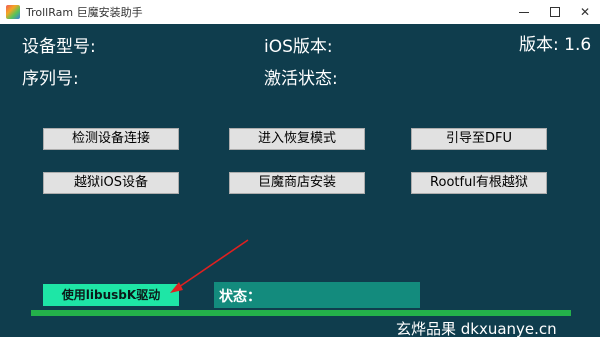 The image size is (600, 337). I want to click on jailbreak-ios-button: 越狱iOS设备, so click(111, 183).